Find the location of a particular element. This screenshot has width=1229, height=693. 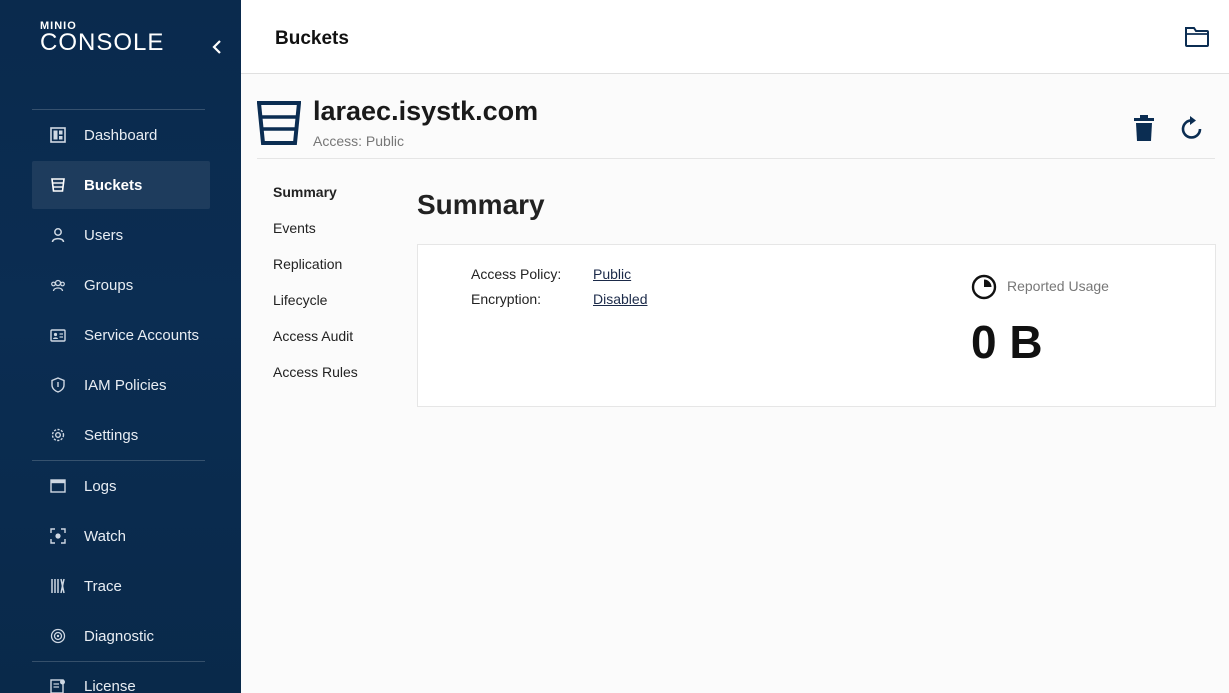

chevron-left-icon is located at coordinates (216, 47).